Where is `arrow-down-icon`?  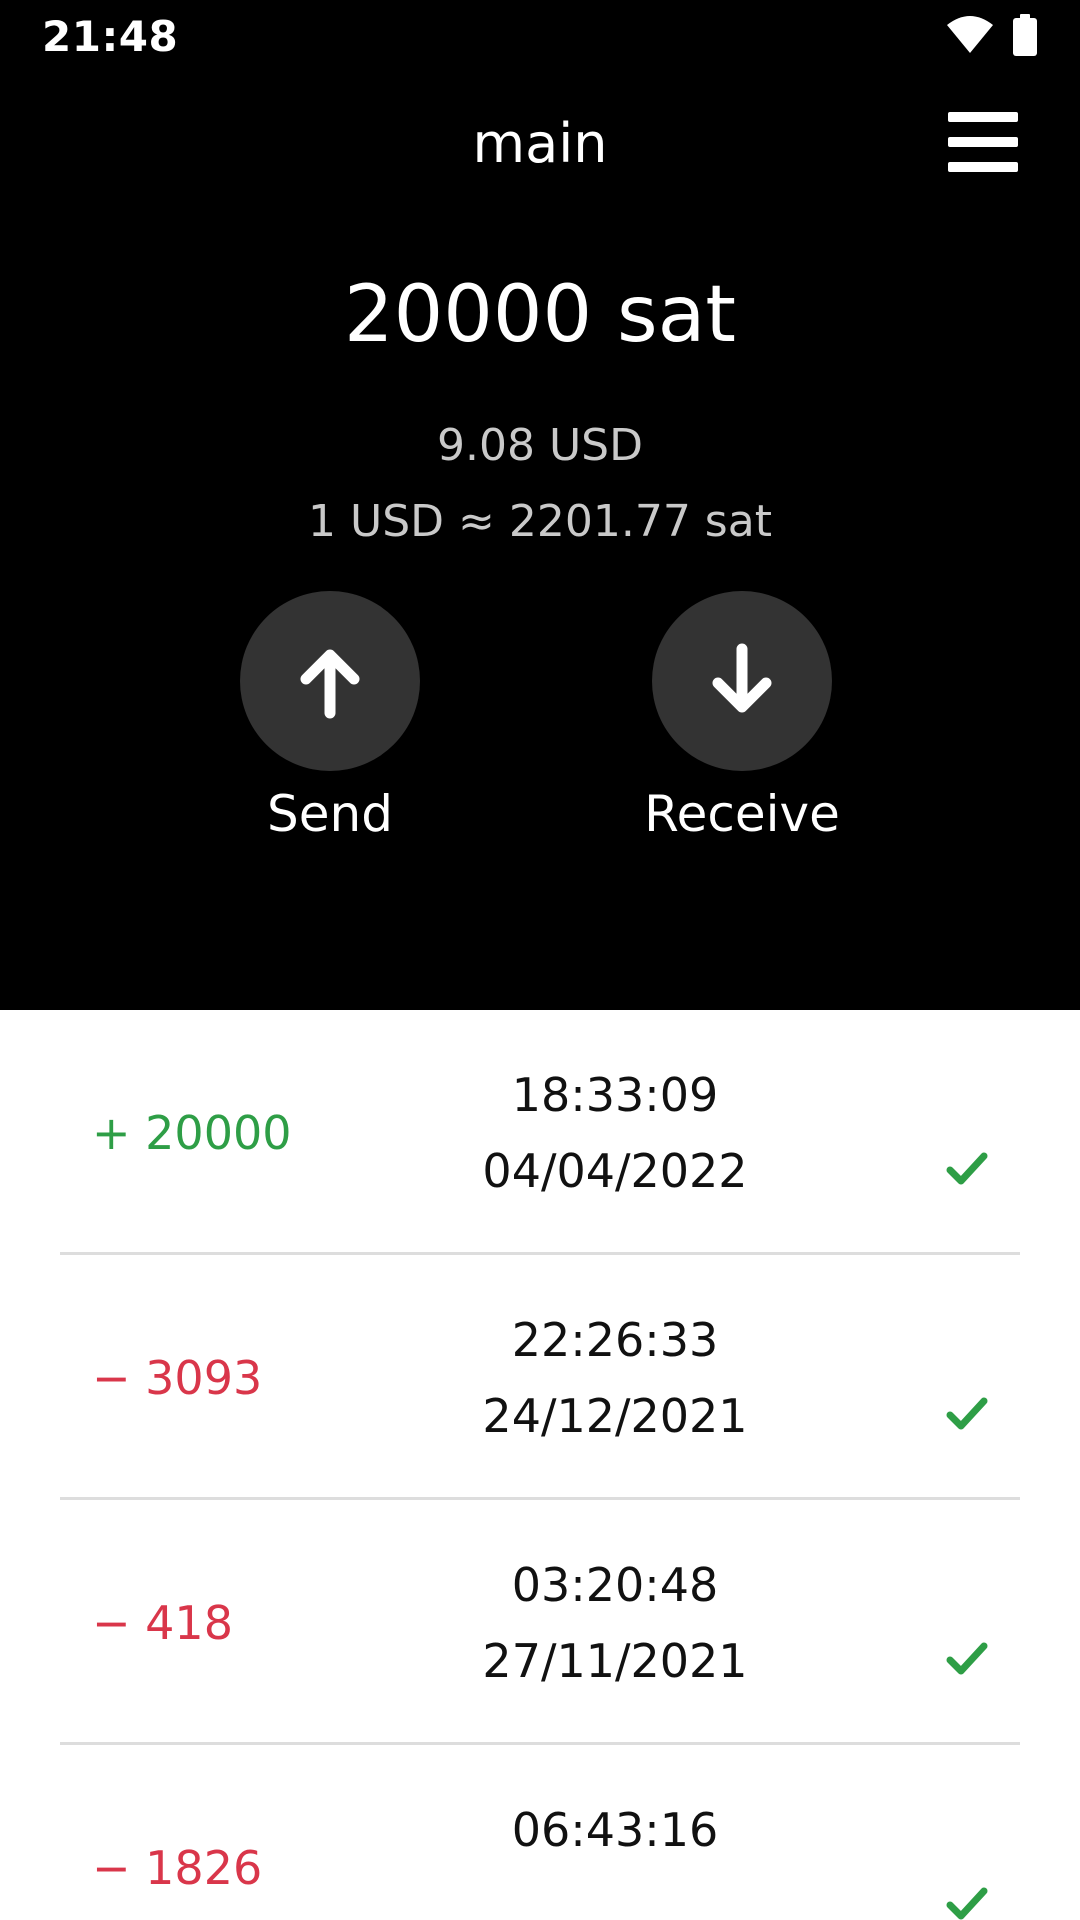 arrow-down-icon is located at coordinates (742, 678).